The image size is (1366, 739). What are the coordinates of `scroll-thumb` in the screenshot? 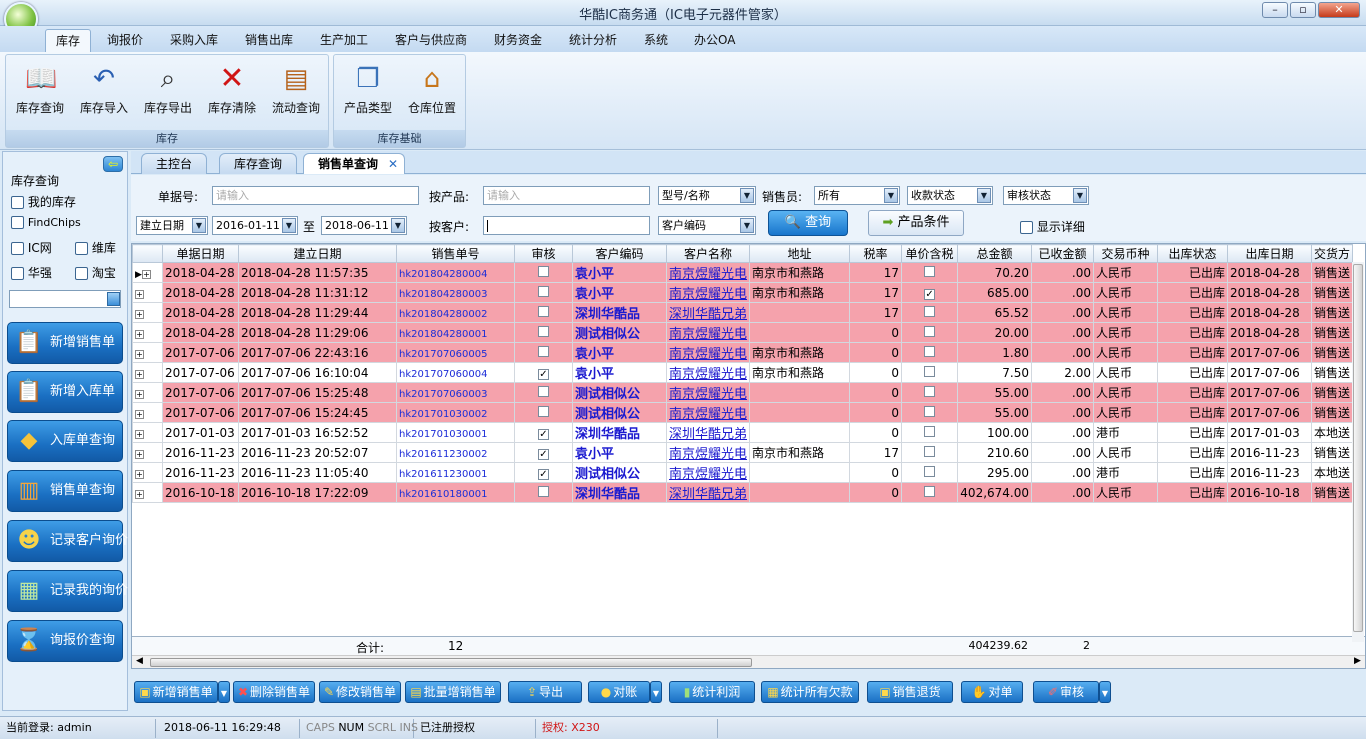 It's located at (451, 662).